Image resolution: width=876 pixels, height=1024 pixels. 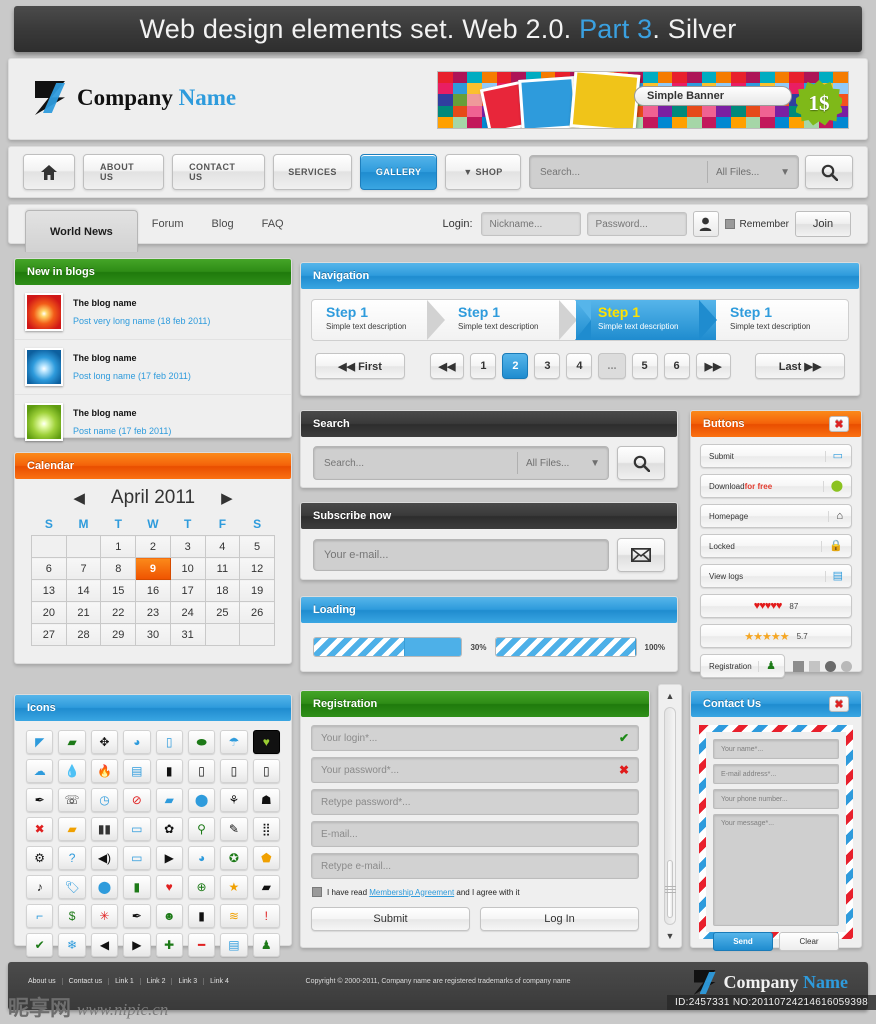 I want to click on nav-item-shop: ▼ SHOP, so click(x=483, y=172).